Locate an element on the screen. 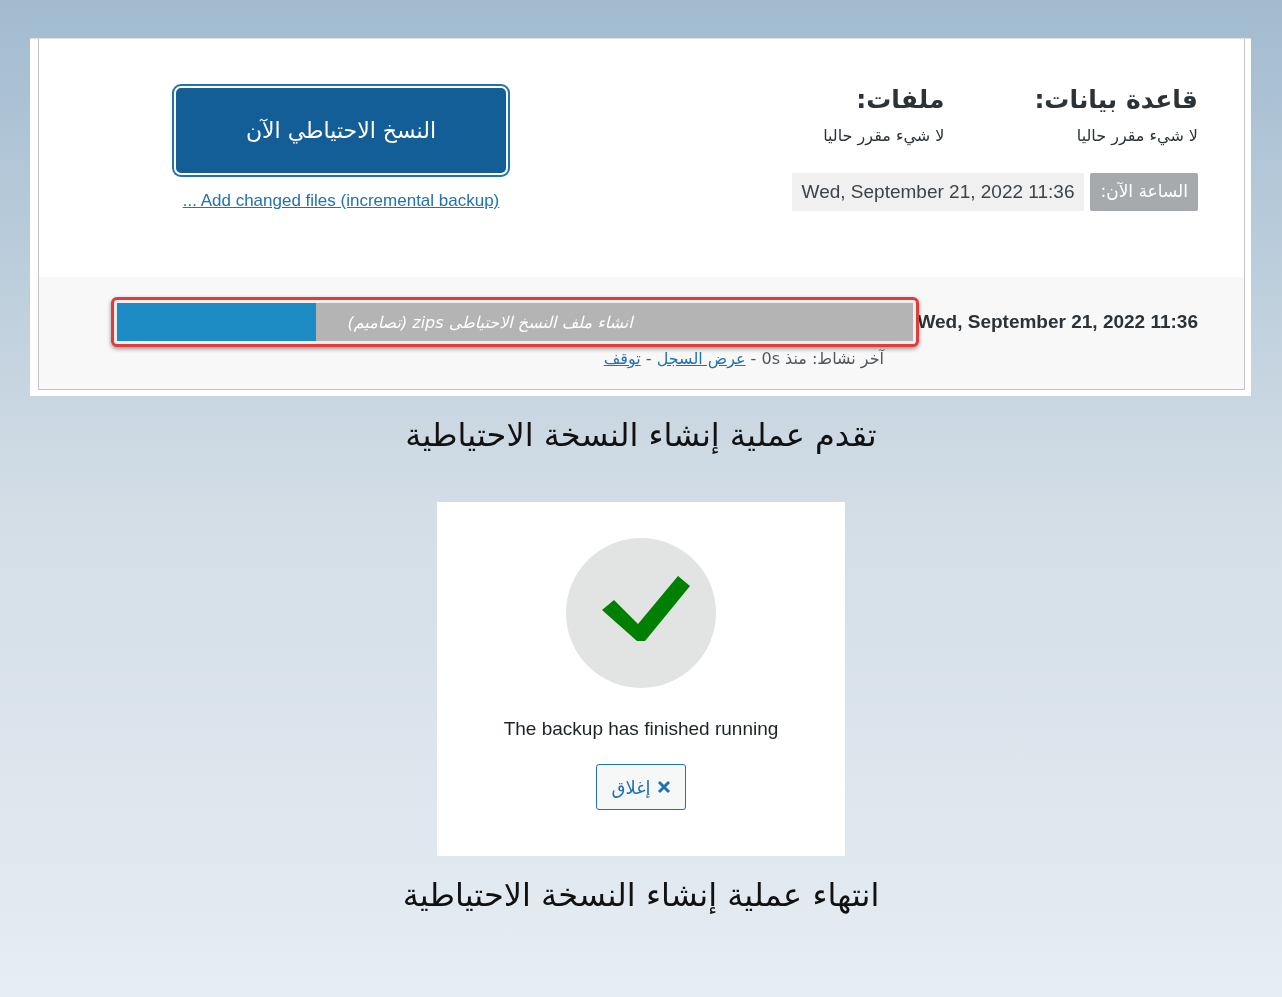 This screenshot has height=997, width=1282. time-label: الساعة الآن: is located at coordinates (1144, 192).